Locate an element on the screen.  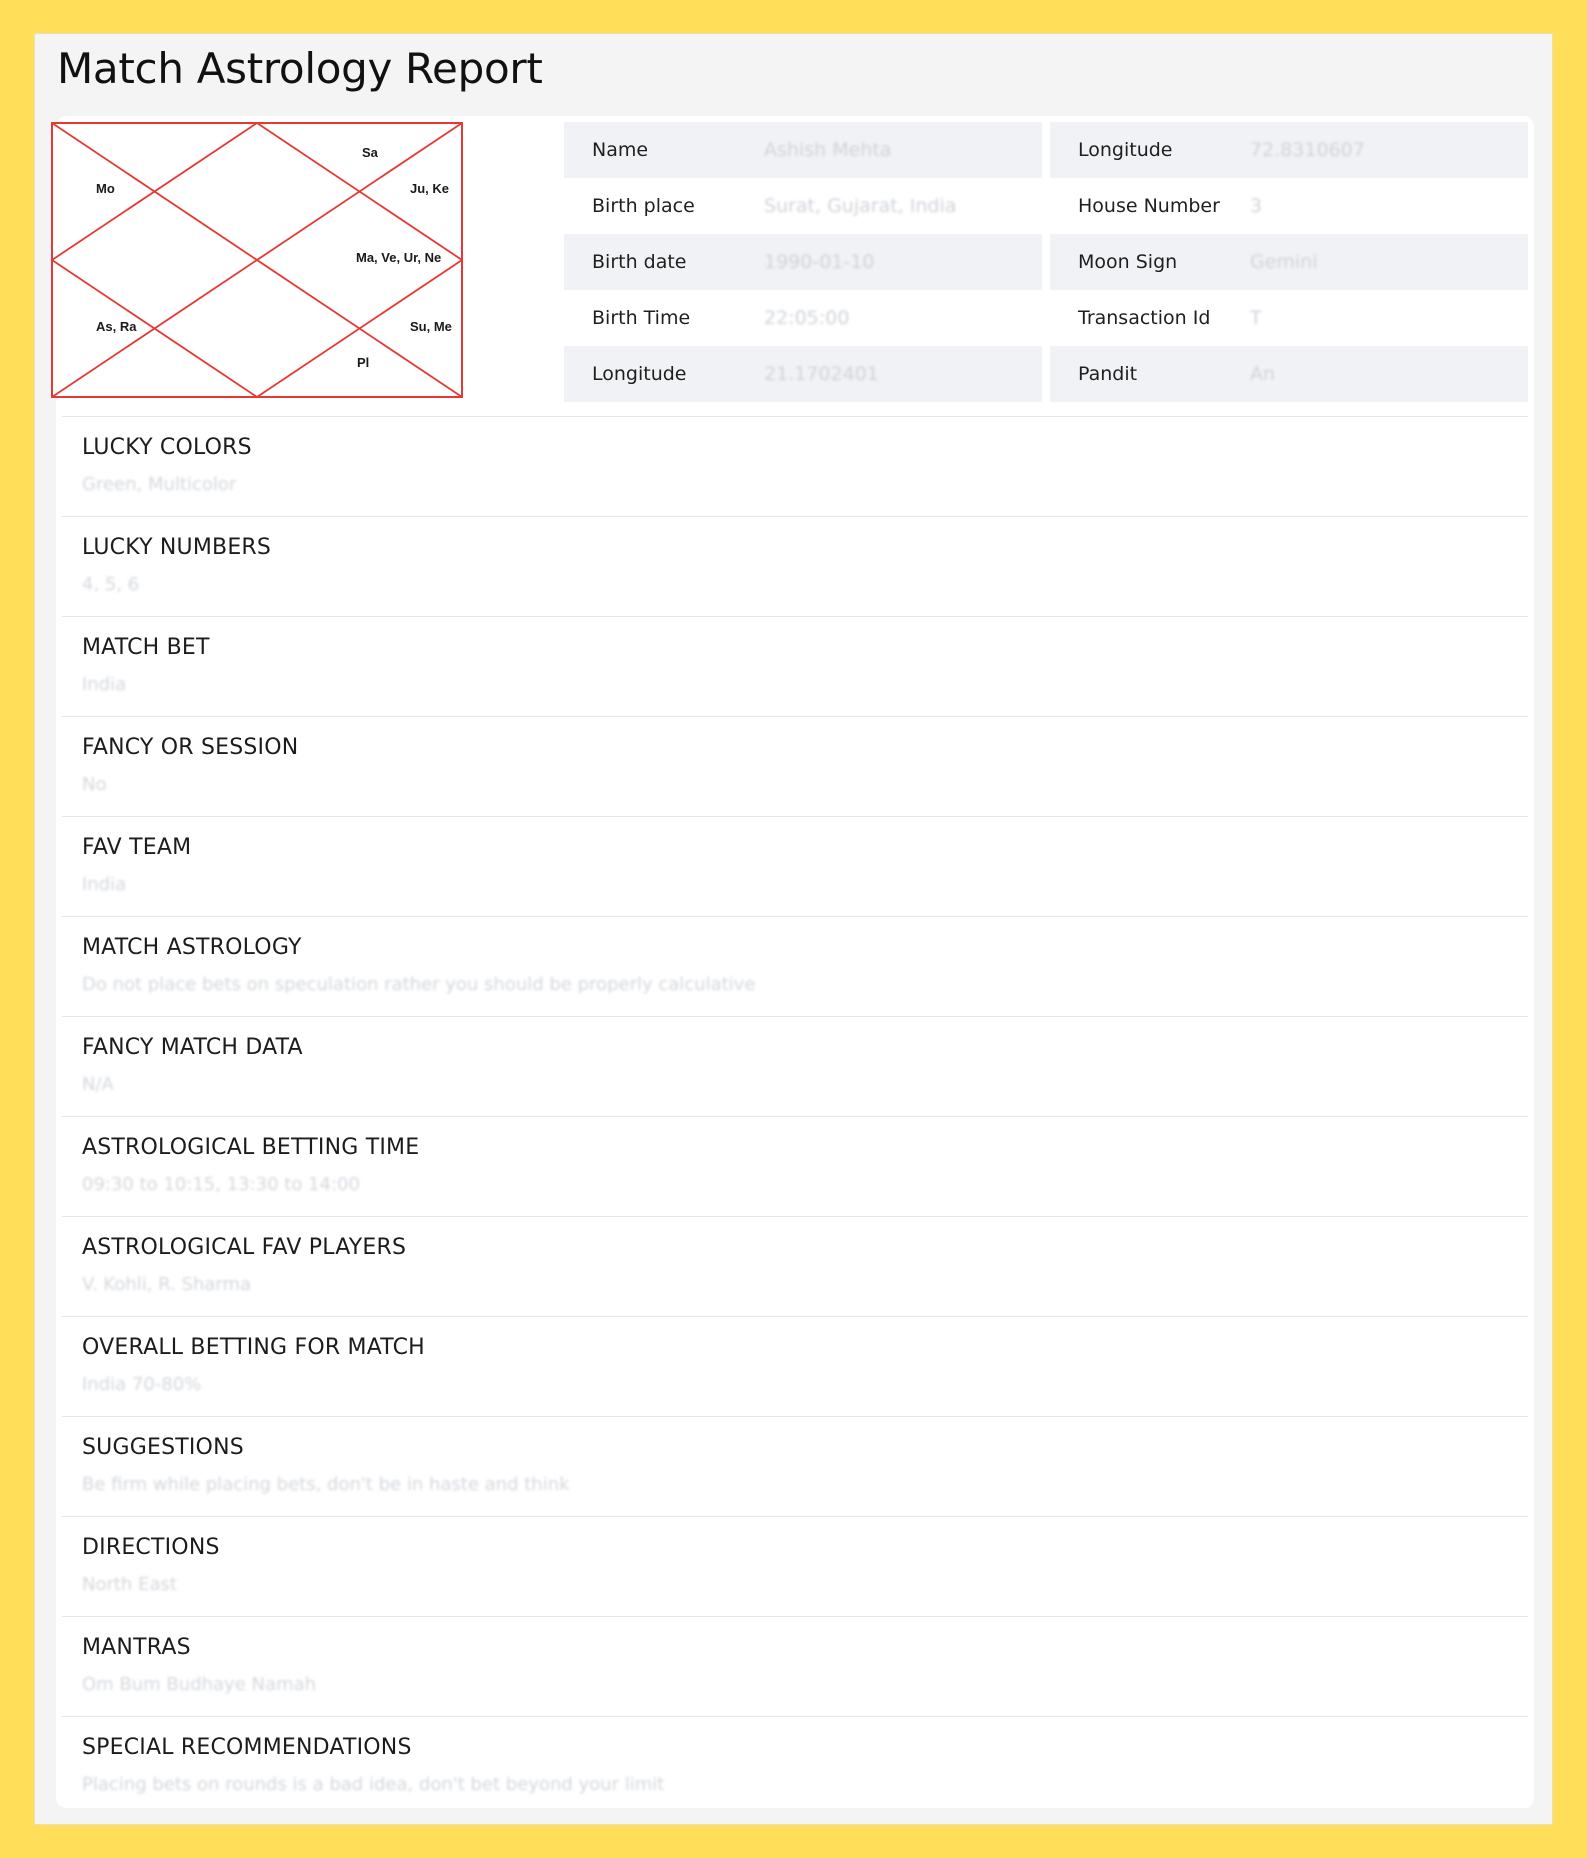
section-title: SPECIAL RECOMMENDATIONS is located at coordinates (247, 1747).